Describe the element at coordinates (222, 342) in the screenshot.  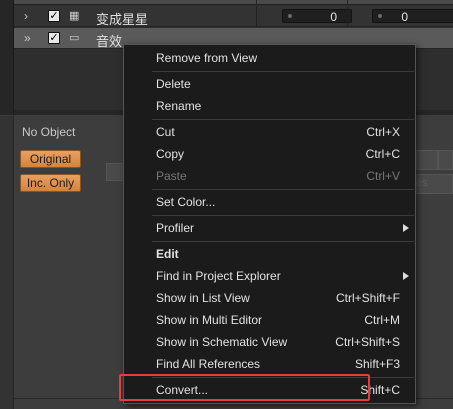
I see `menu-item-label: Show in Schematic View` at that location.